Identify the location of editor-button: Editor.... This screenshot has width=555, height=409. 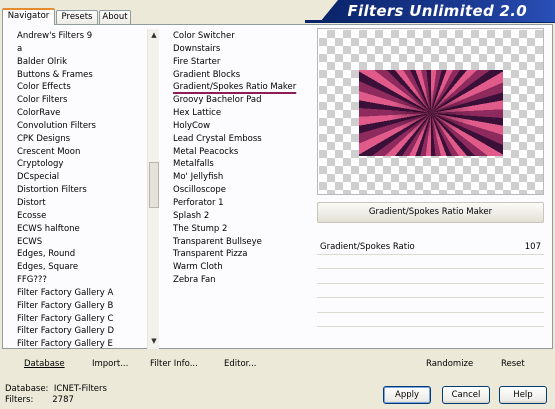
(240, 364).